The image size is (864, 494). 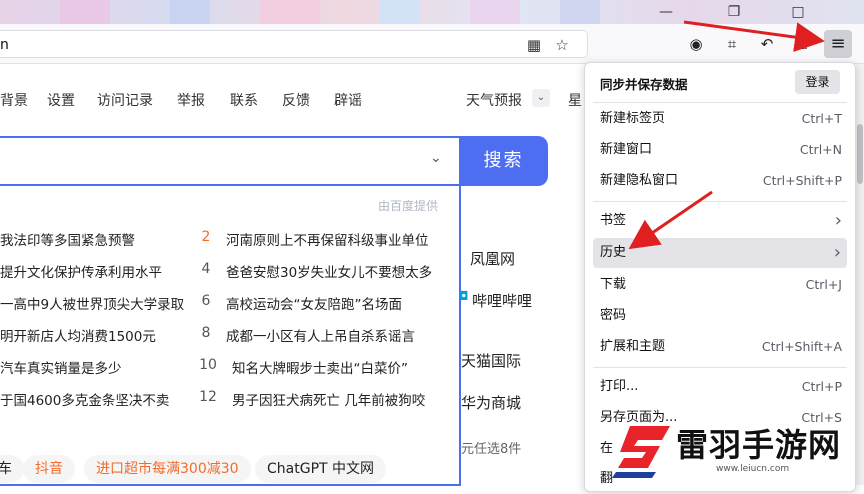 I want to click on hot-rank: 10, so click(x=208, y=365).